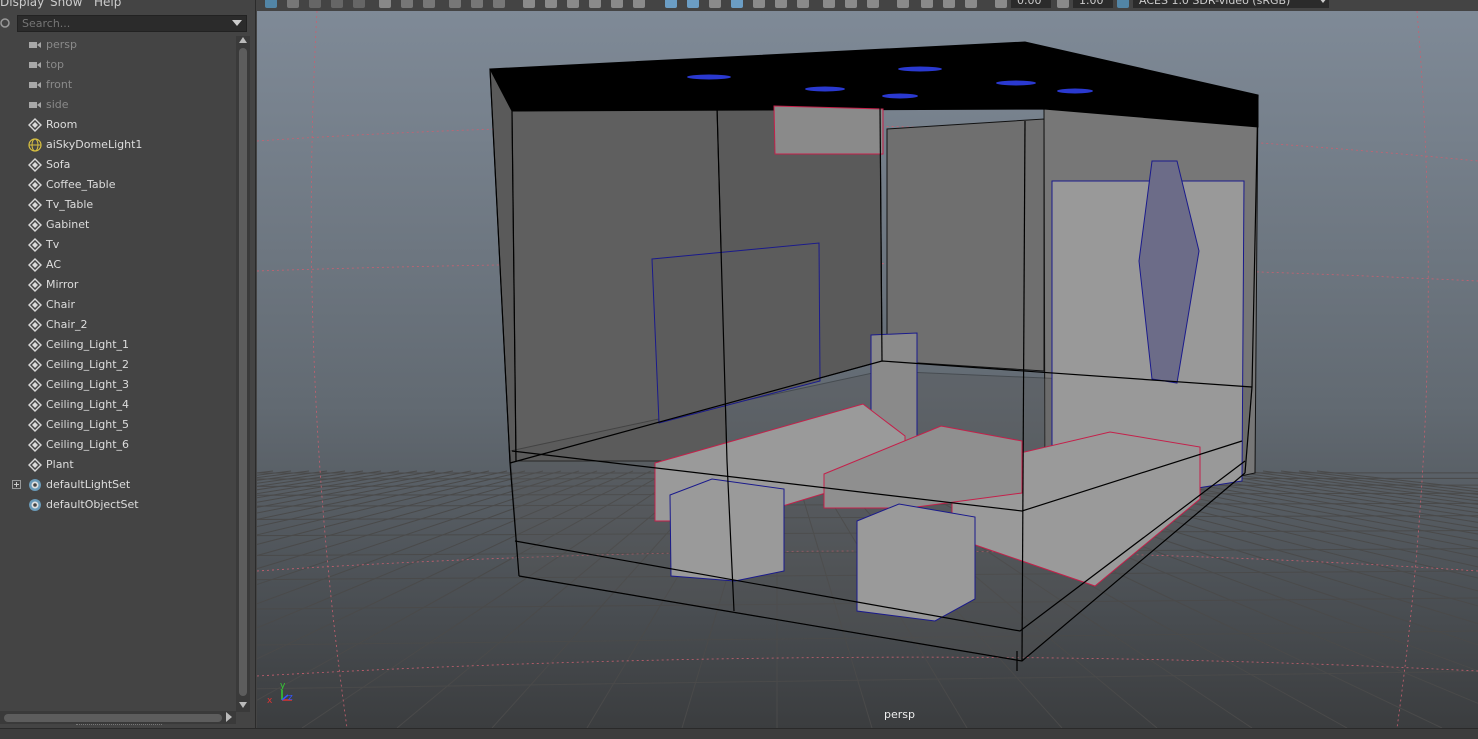  What do you see at coordinates (529, 4) in the screenshot?
I see `grid-icon` at bounding box center [529, 4].